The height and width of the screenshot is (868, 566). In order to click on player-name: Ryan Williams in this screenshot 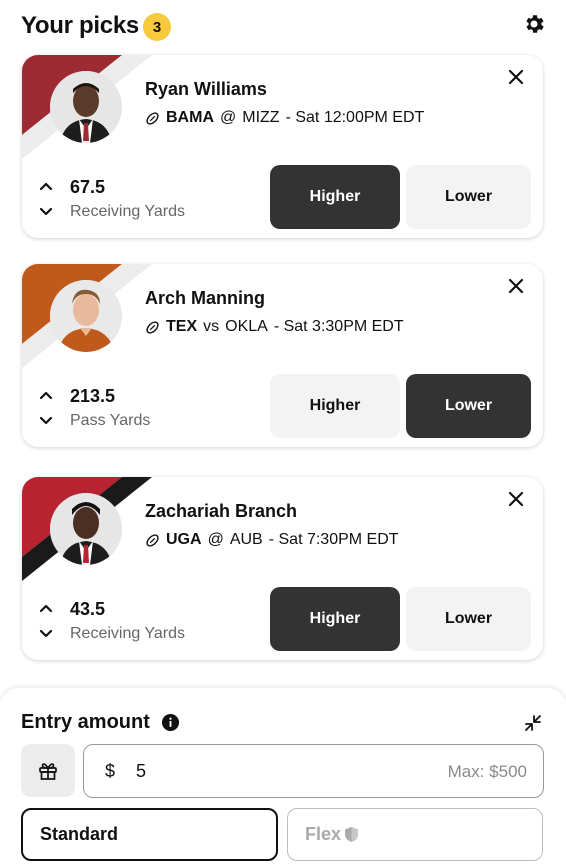, I will do `click(206, 89)`.